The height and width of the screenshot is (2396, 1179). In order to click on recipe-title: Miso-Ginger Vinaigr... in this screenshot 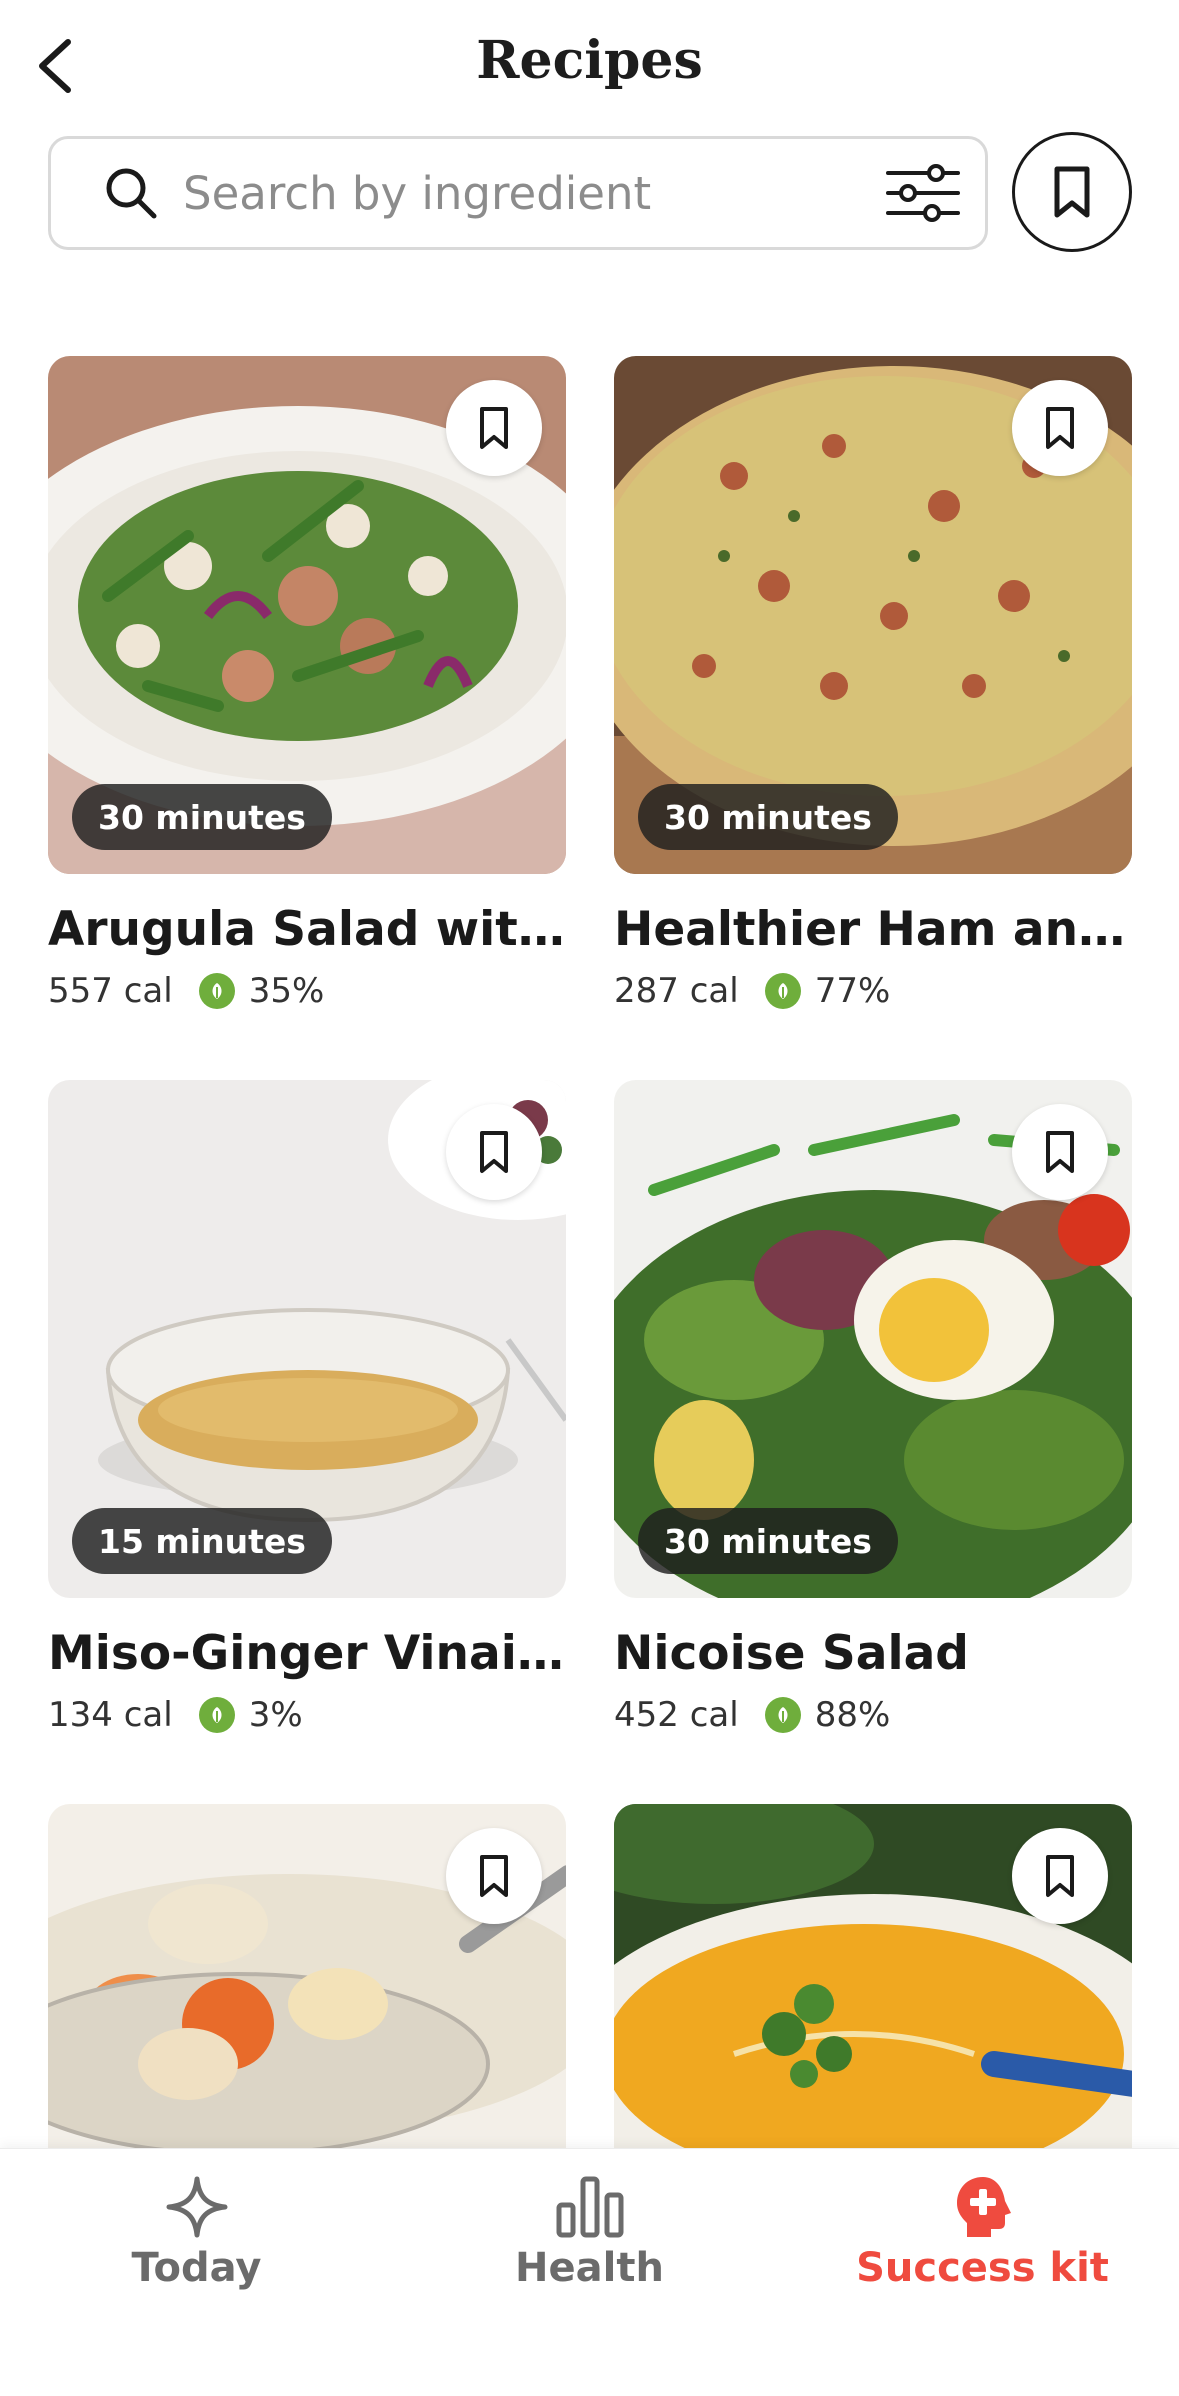, I will do `click(307, 1653)`.